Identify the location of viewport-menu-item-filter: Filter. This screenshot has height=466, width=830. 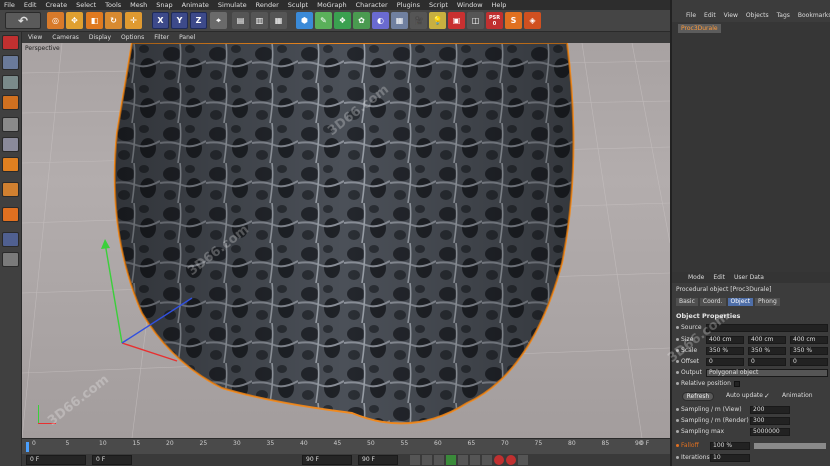
(161, 37).